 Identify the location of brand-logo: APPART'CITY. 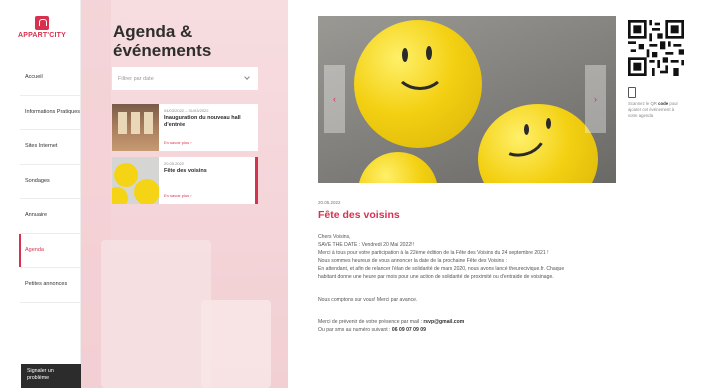
(42, 27).